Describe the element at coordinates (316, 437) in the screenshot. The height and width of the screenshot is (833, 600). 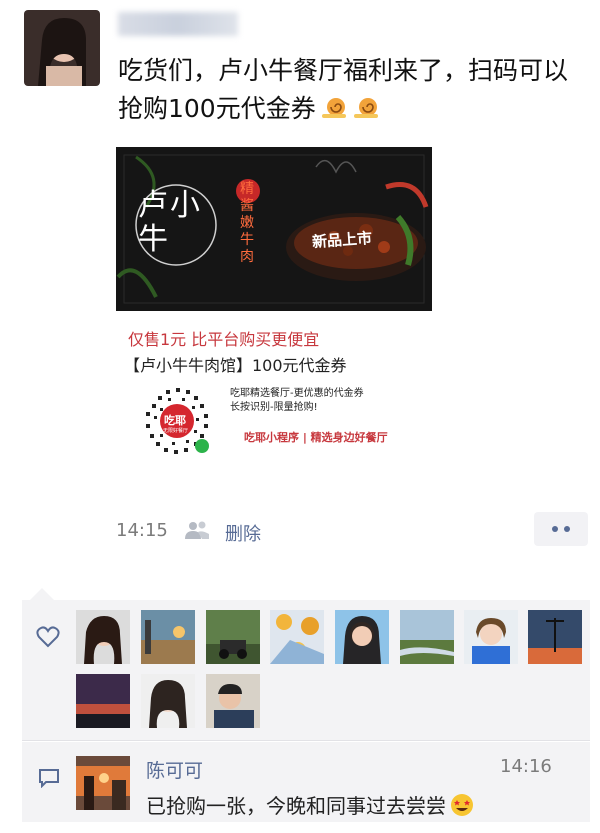
I see `mini-program-tagline: 吃耶小程序 | 精选身边好餐厅` at that location.